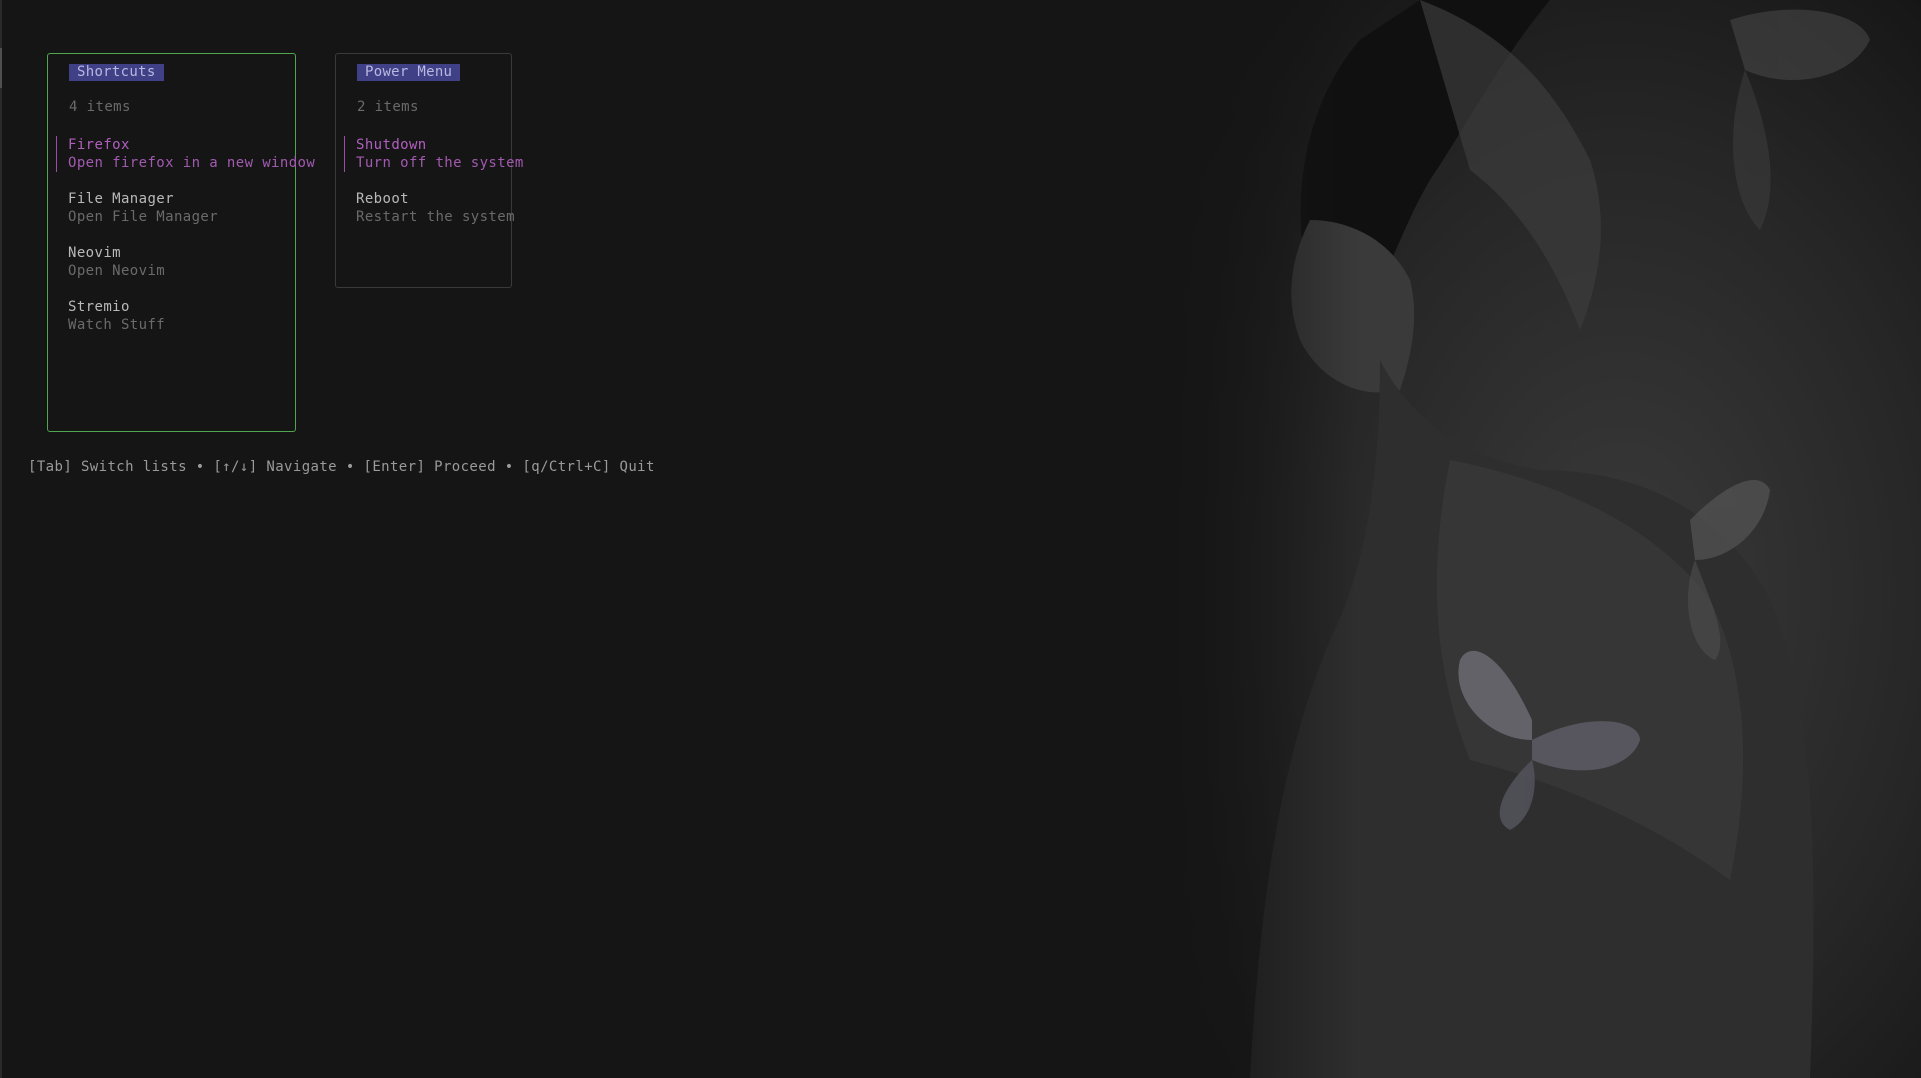  What do you see at coordinates (409, 72) in the screenshot?
I see `power-menu-panel-title: Power Menu` at bounding box center [409, 72].